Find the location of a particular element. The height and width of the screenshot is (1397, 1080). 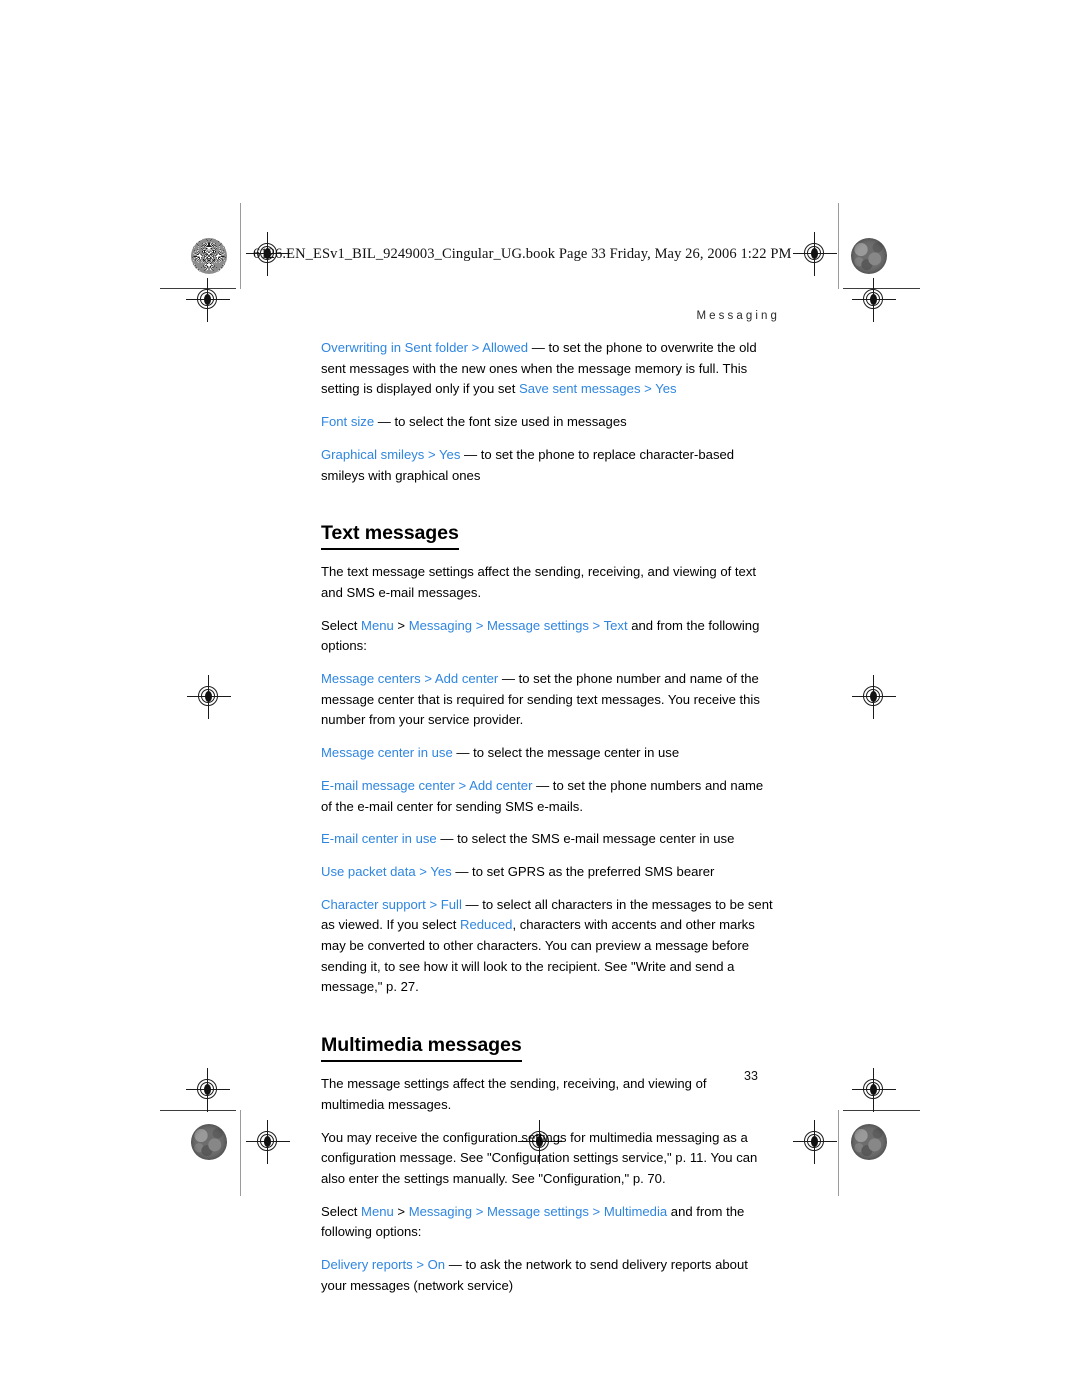

path-messaging: Messaging is located at coordinates (440, 625).